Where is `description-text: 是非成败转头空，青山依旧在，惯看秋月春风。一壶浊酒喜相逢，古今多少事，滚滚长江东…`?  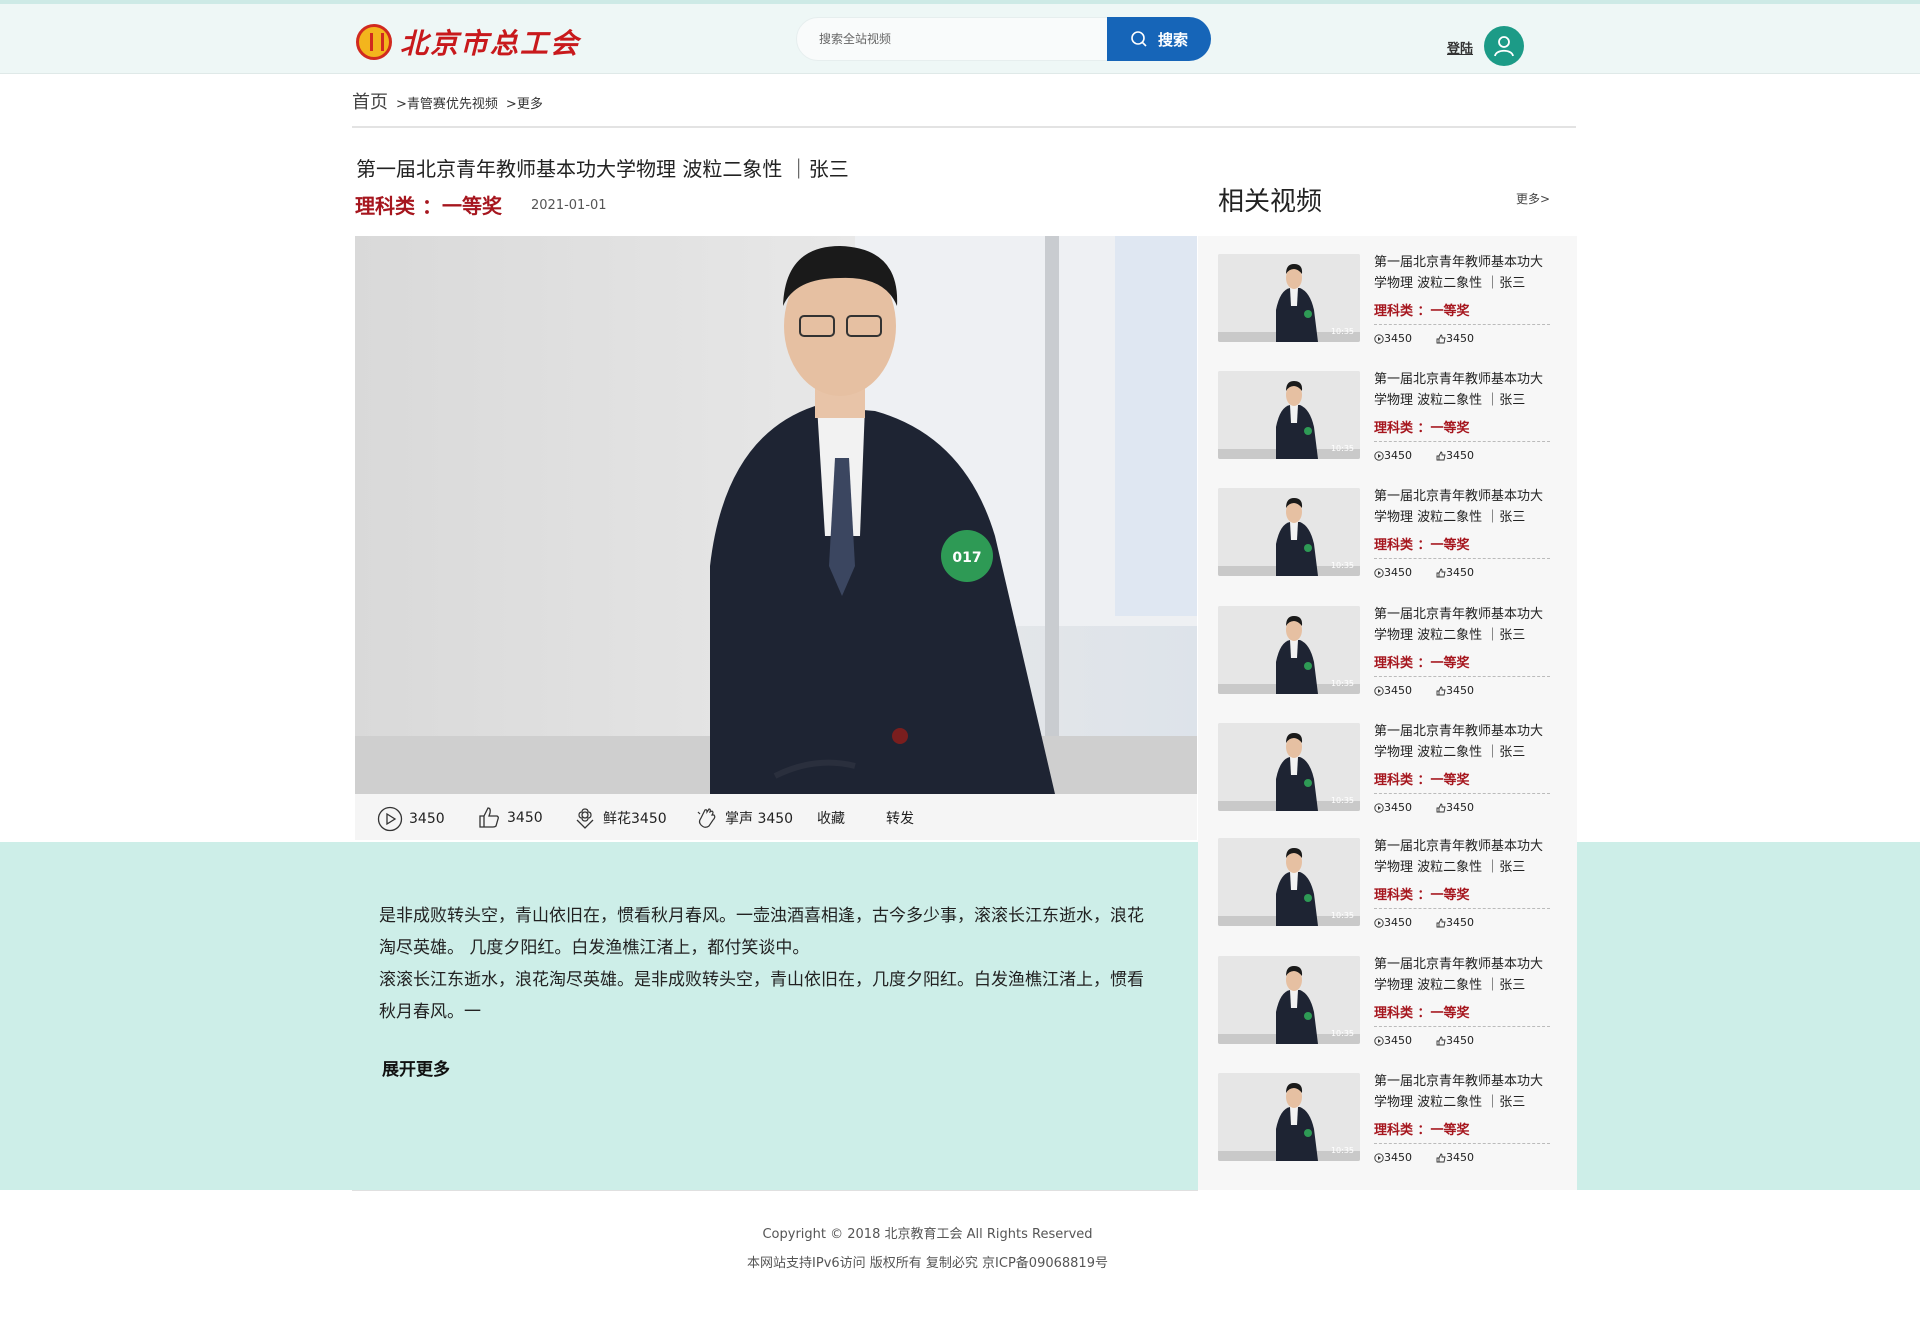
description-text: 是非成败转头空，青山依旧在，惯看秋月春风。一壶浊酒喜相逢，古今多少事，滚滚长江东… is located at coordinates (761, 964).